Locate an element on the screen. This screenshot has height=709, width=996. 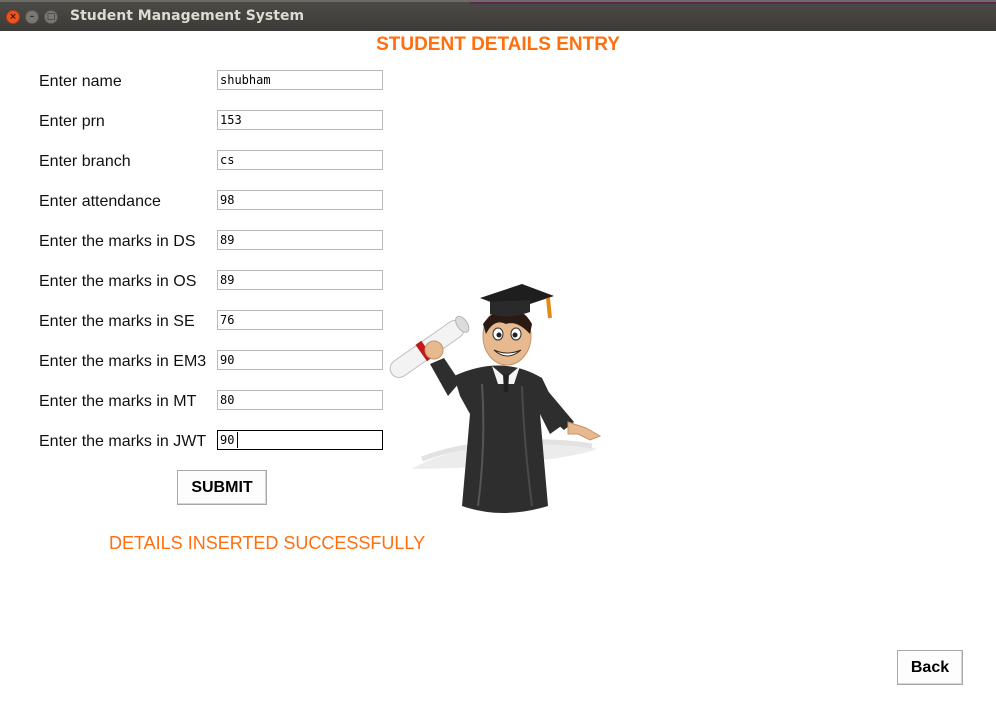
marks-se-input is located at coordinates (300, 320).